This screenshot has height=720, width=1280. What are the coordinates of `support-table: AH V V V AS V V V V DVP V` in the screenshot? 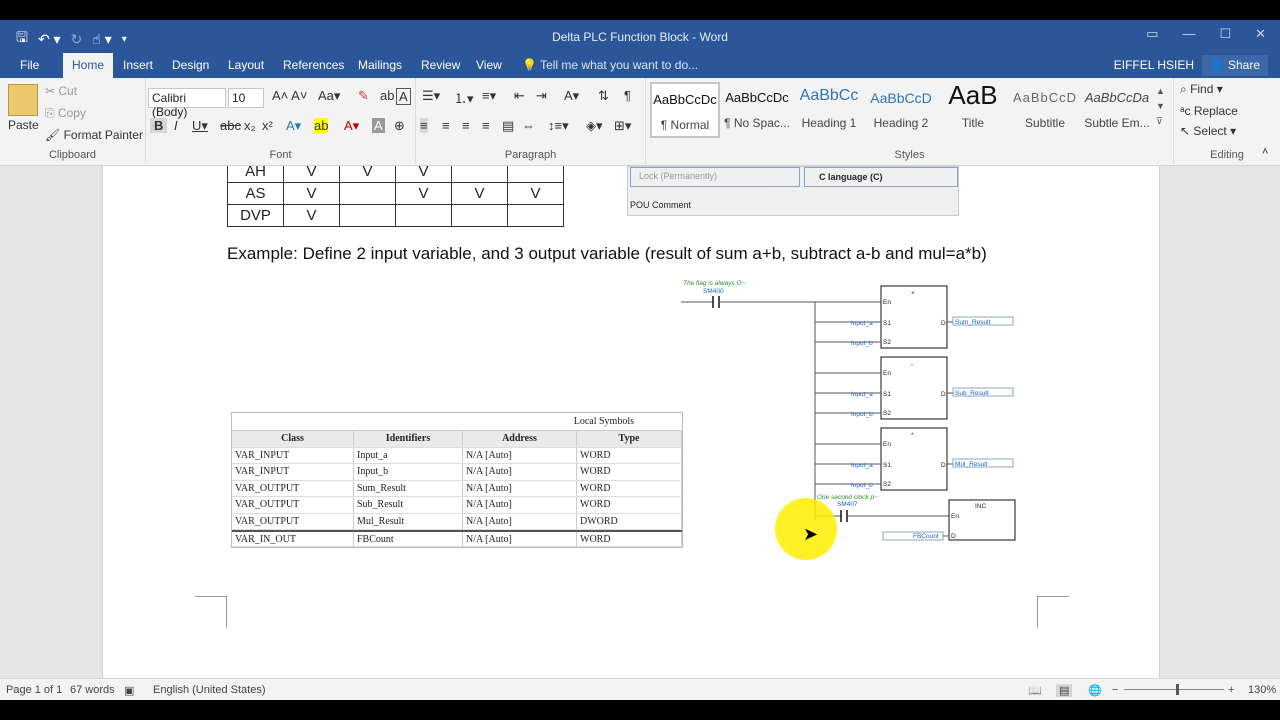 It's located at (395, 196).